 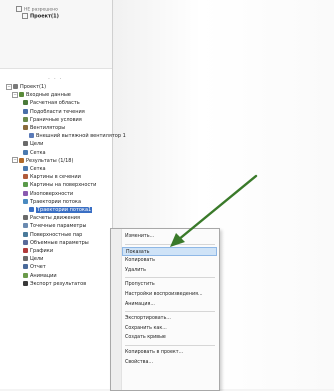 I want to click on arrow-shaft, so click(x=217, y=208).